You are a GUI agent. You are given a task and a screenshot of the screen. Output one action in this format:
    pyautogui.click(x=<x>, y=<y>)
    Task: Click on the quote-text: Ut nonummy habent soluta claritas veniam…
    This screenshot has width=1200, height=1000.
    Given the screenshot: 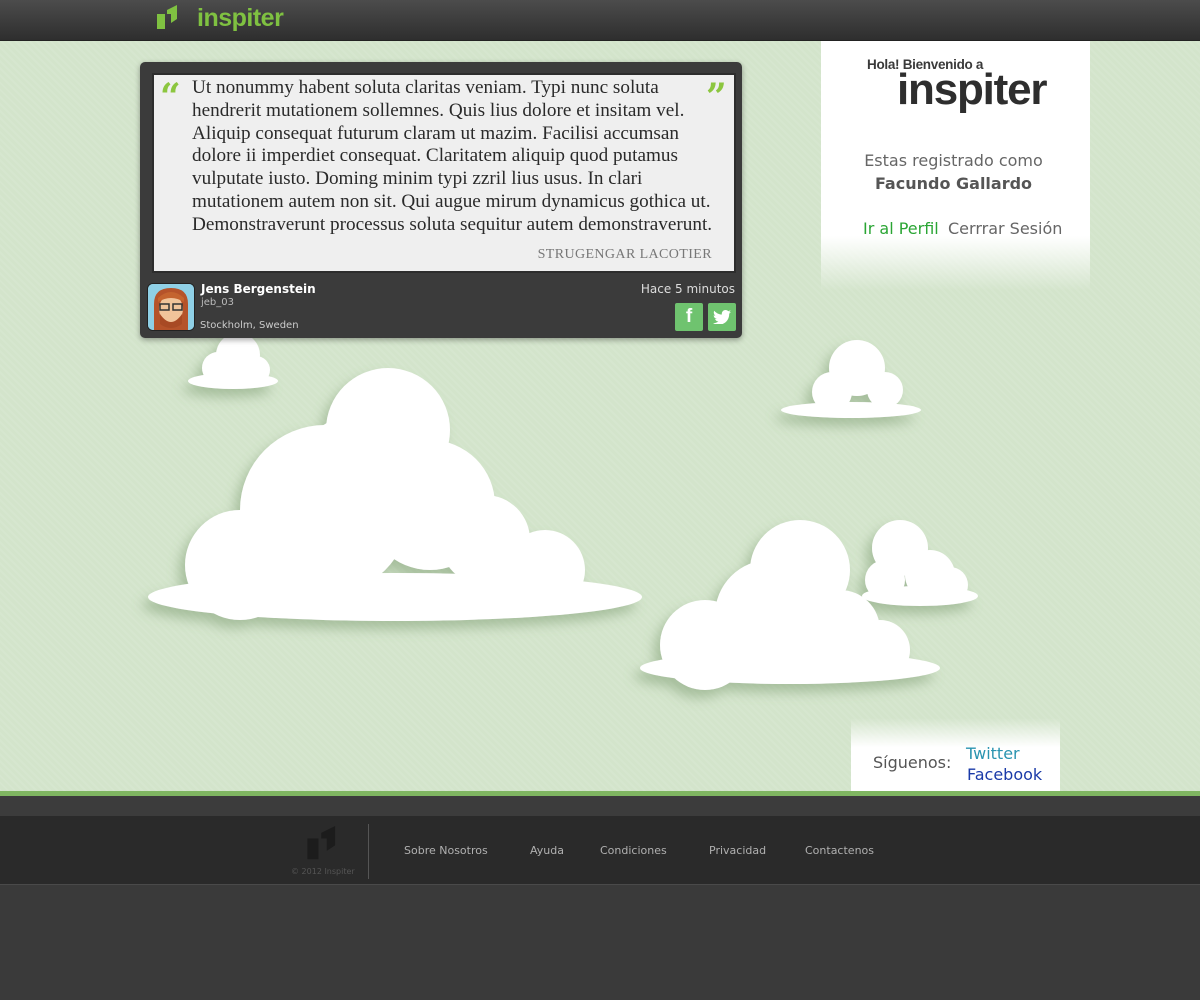 What is the action you would take?
    pyautogui.click(x=452, y=156)
    